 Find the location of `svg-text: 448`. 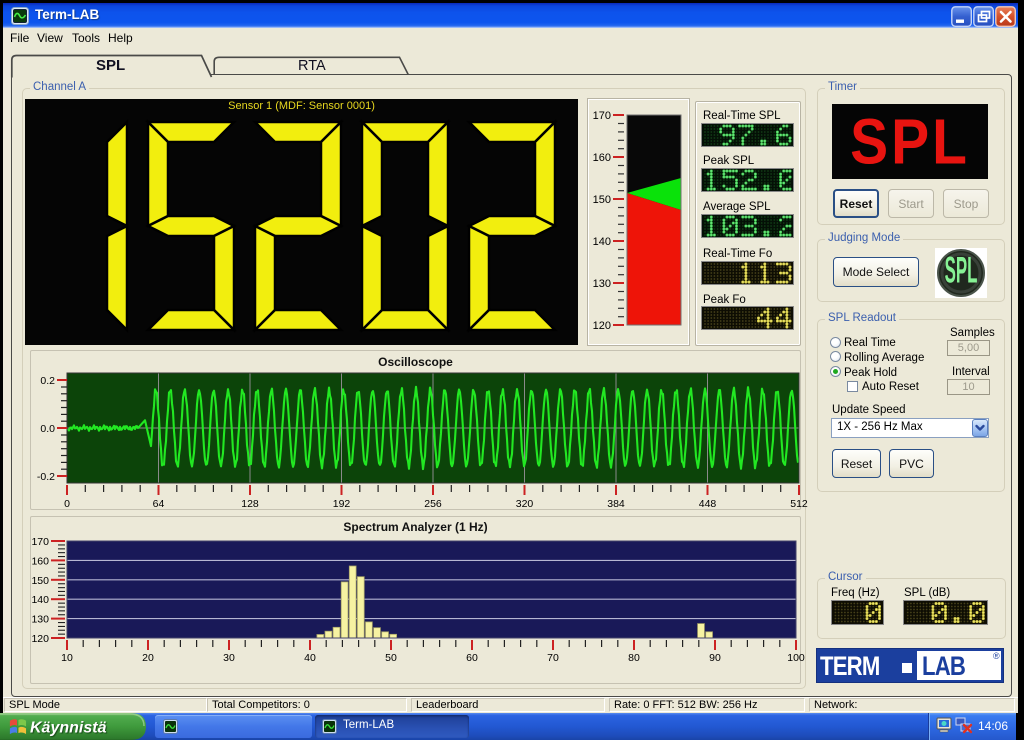

svg-text: 448 is located at coordinates (708, 504).